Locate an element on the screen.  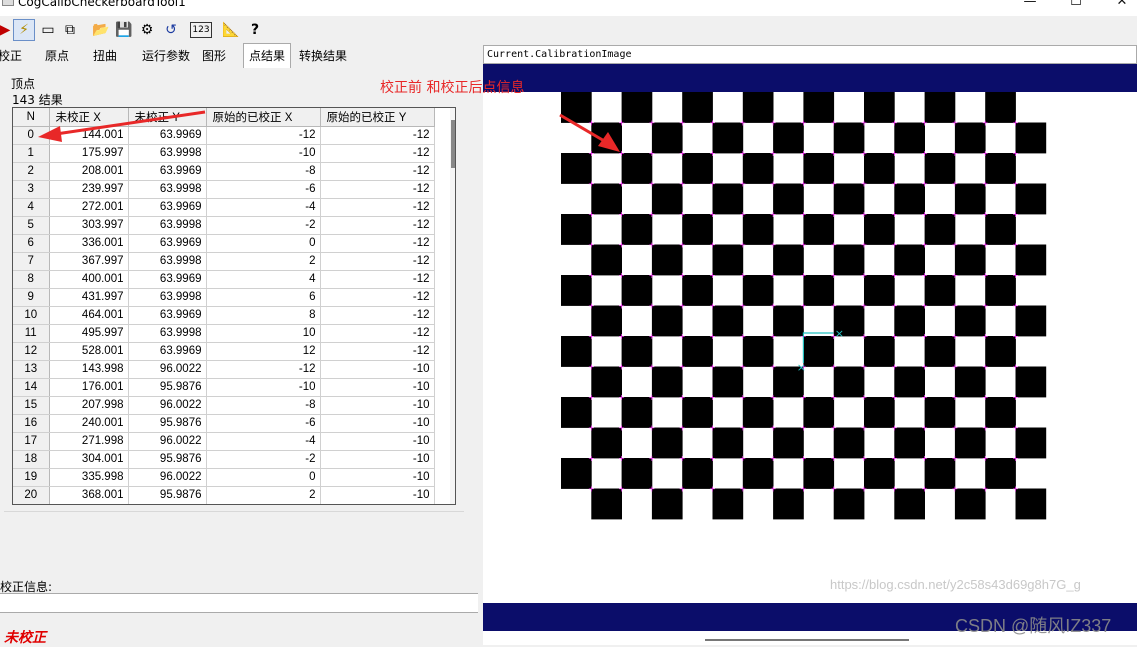
tab-run-params: 运行参数 is located at coordinates (166, 56).